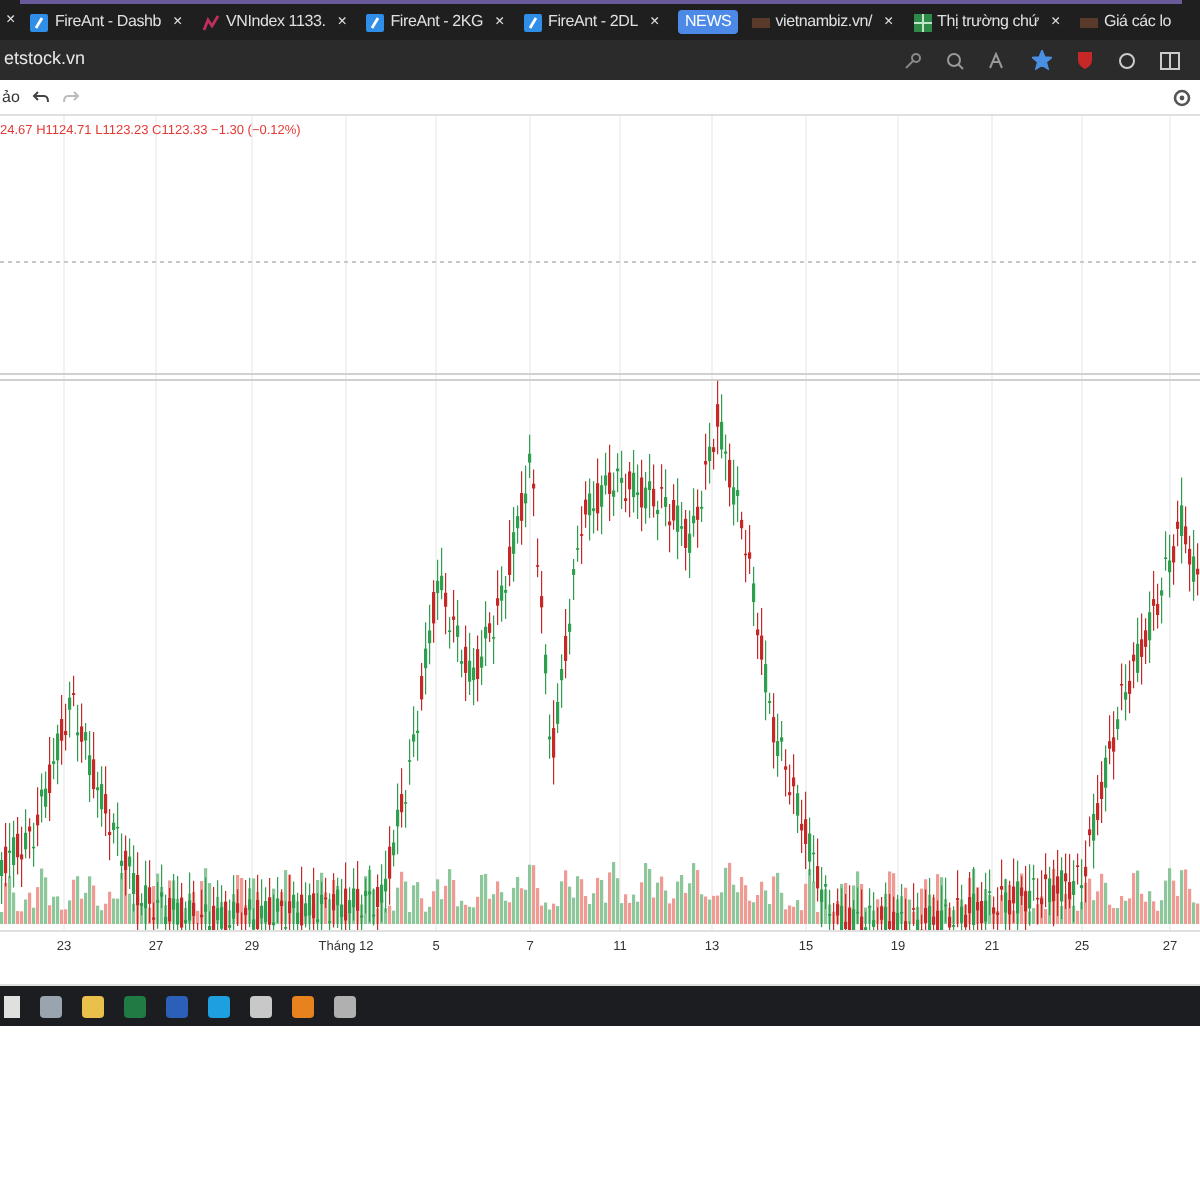 The image size is (1200, 1200). I want to click on split-screen-icon, so click(1170, 60).